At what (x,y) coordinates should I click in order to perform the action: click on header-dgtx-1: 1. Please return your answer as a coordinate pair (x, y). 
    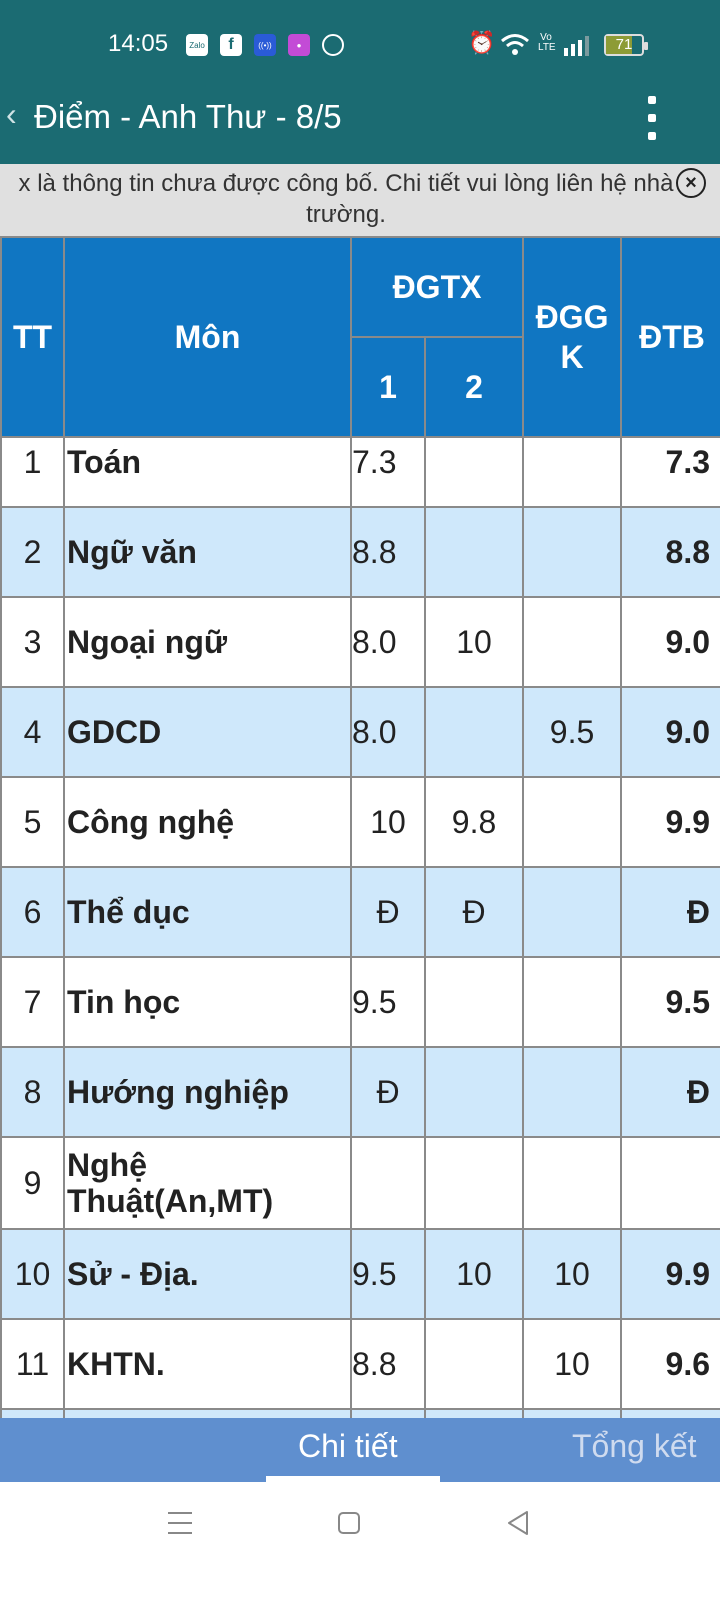
    Looking at the image, I should click on (388, 387).